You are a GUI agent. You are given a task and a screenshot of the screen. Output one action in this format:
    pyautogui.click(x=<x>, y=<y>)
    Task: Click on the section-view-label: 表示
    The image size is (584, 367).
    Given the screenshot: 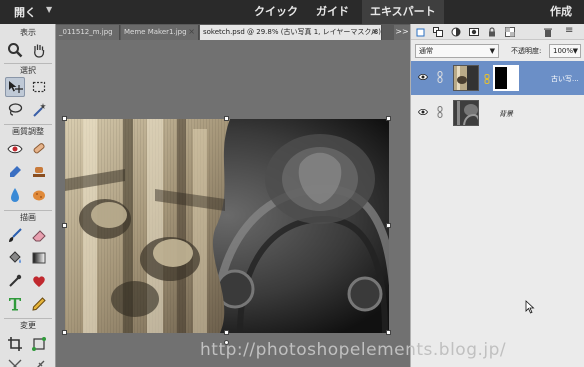 What is the action you would take?
    pyautogui.click(x=28, y=32)
    